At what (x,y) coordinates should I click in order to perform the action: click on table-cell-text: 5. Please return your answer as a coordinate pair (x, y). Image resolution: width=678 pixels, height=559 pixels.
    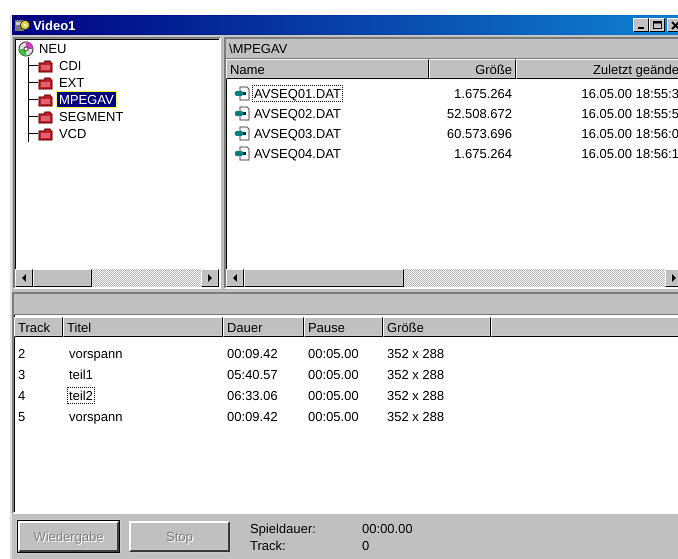
    Looking at the image, I should click on (21, 416).